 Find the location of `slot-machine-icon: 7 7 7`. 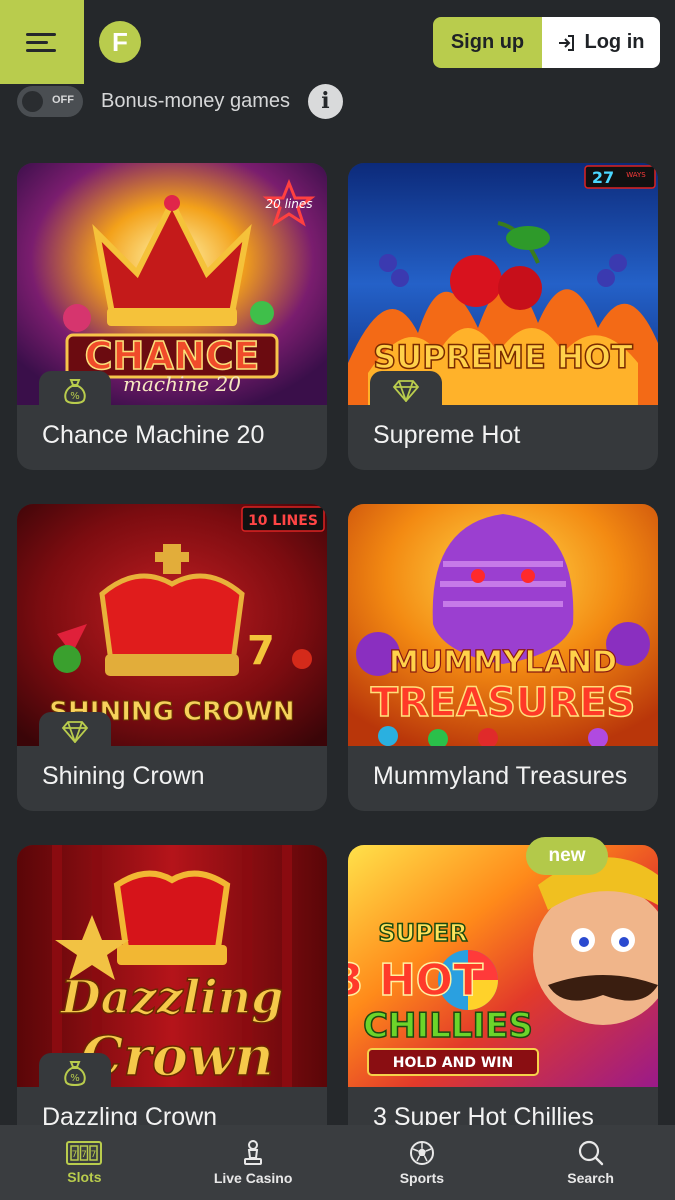

slot-machine-icon: 7 7 7 is located at coordinates (84, 1152).